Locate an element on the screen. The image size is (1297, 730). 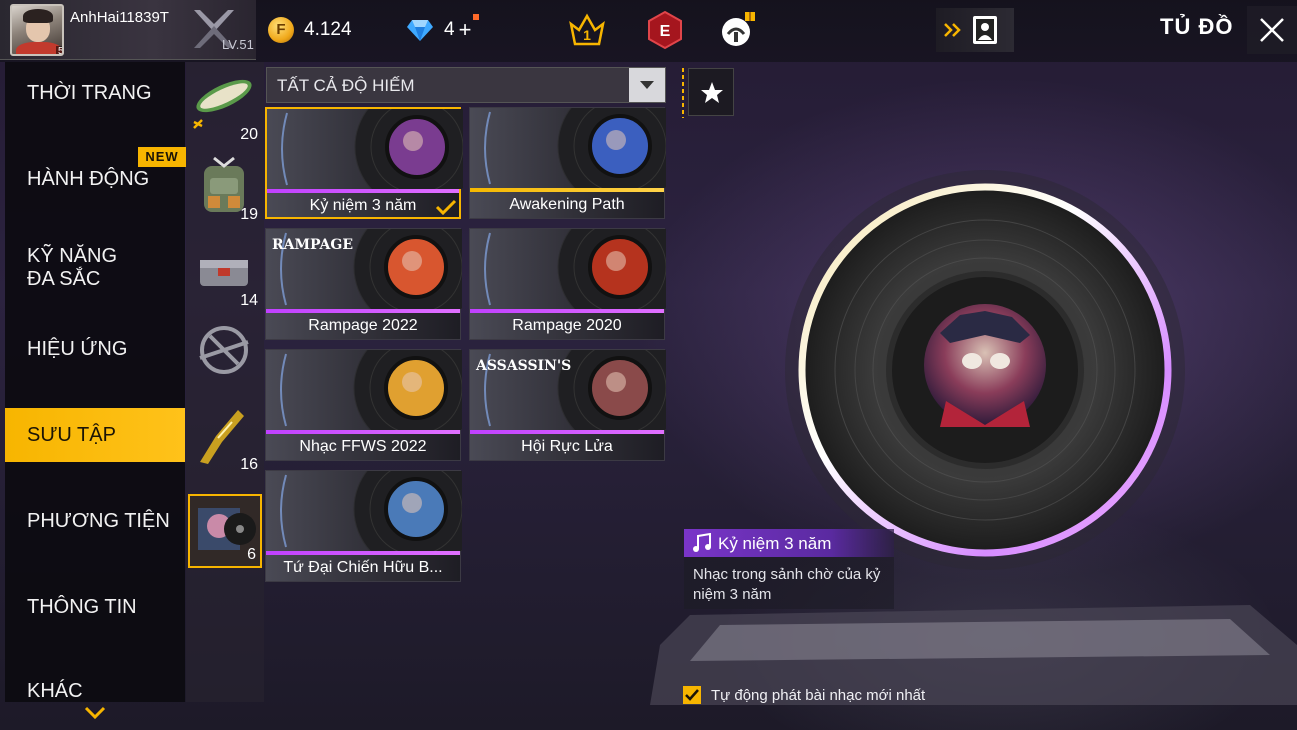
check-icon is located at coordinates (692, 695).